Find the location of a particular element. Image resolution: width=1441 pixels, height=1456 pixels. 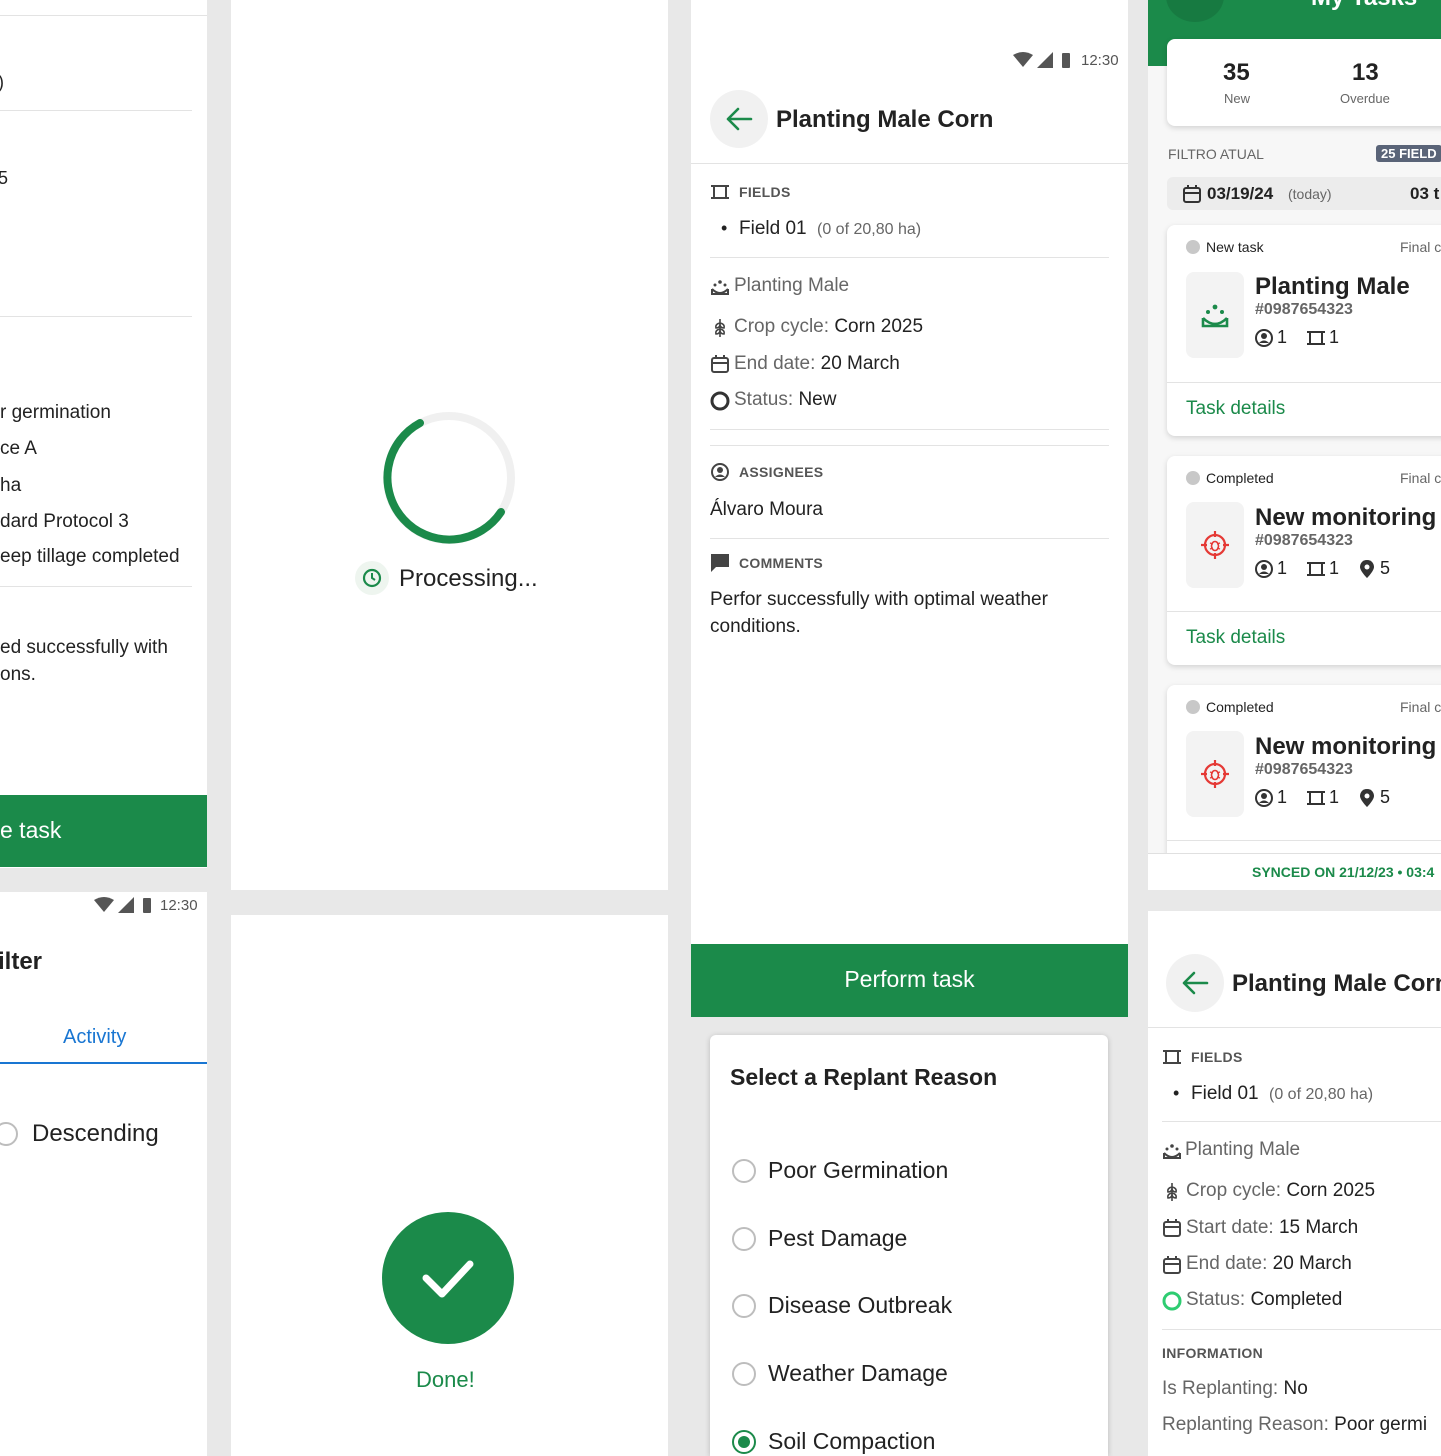

filter-badge: 25 FIELD is located at coordinates (1408, 153).